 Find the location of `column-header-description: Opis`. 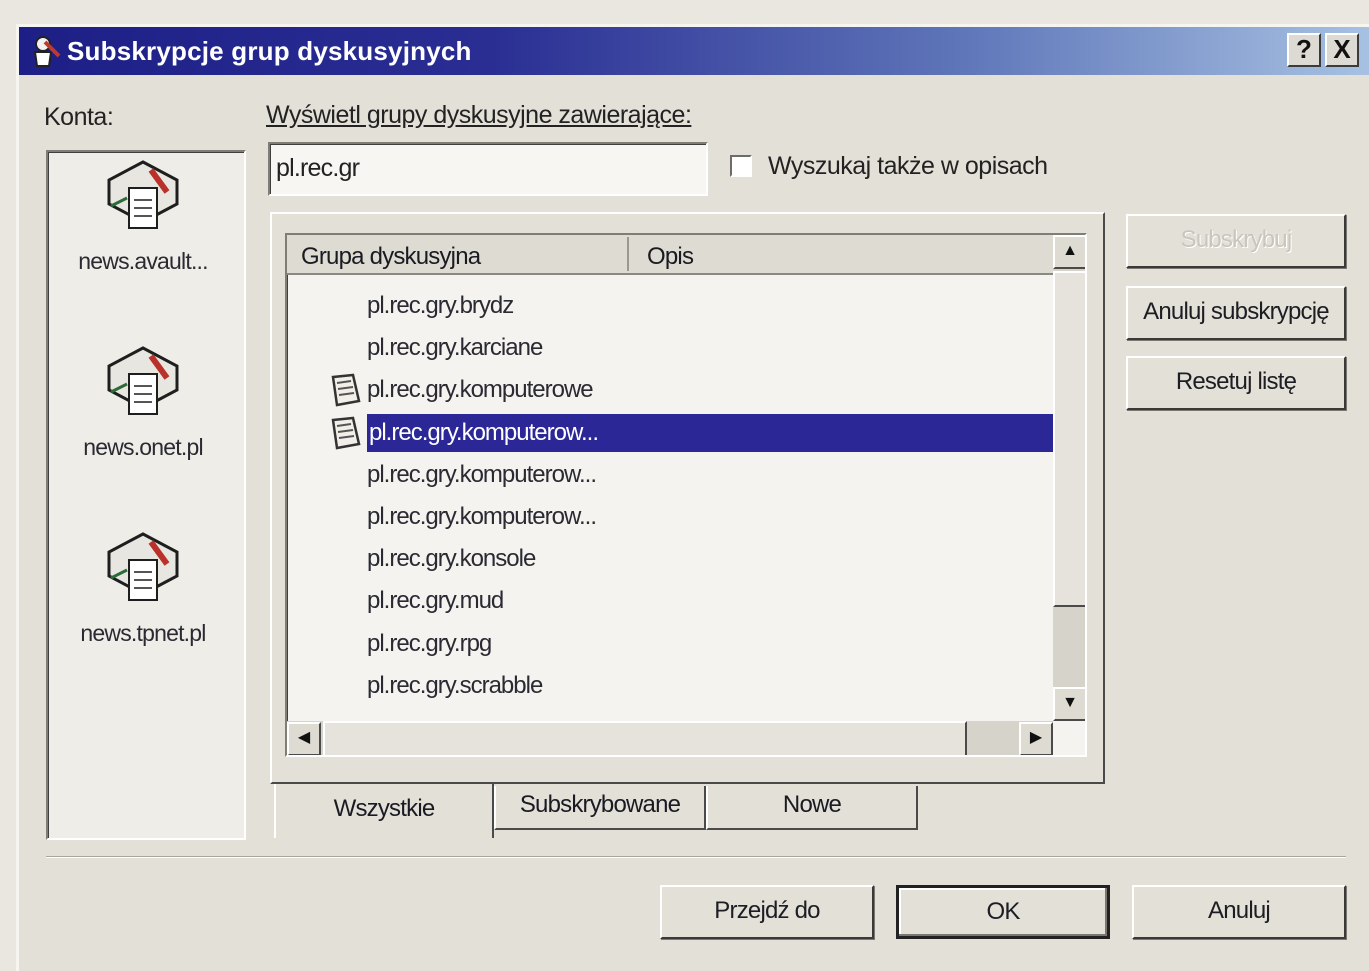

column-header-description: Opis is located at coordinates (670, 257).